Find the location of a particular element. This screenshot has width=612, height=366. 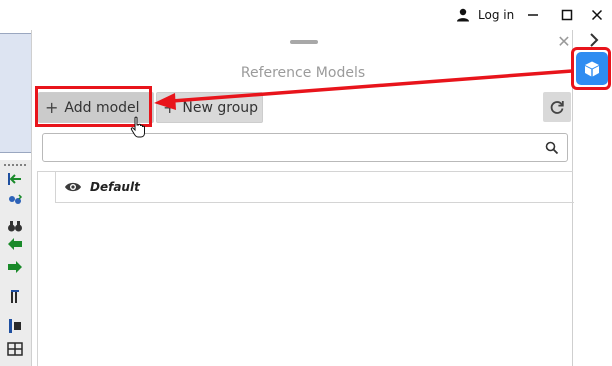

binoculars-tool-icon is located at coordinates (15, 226).